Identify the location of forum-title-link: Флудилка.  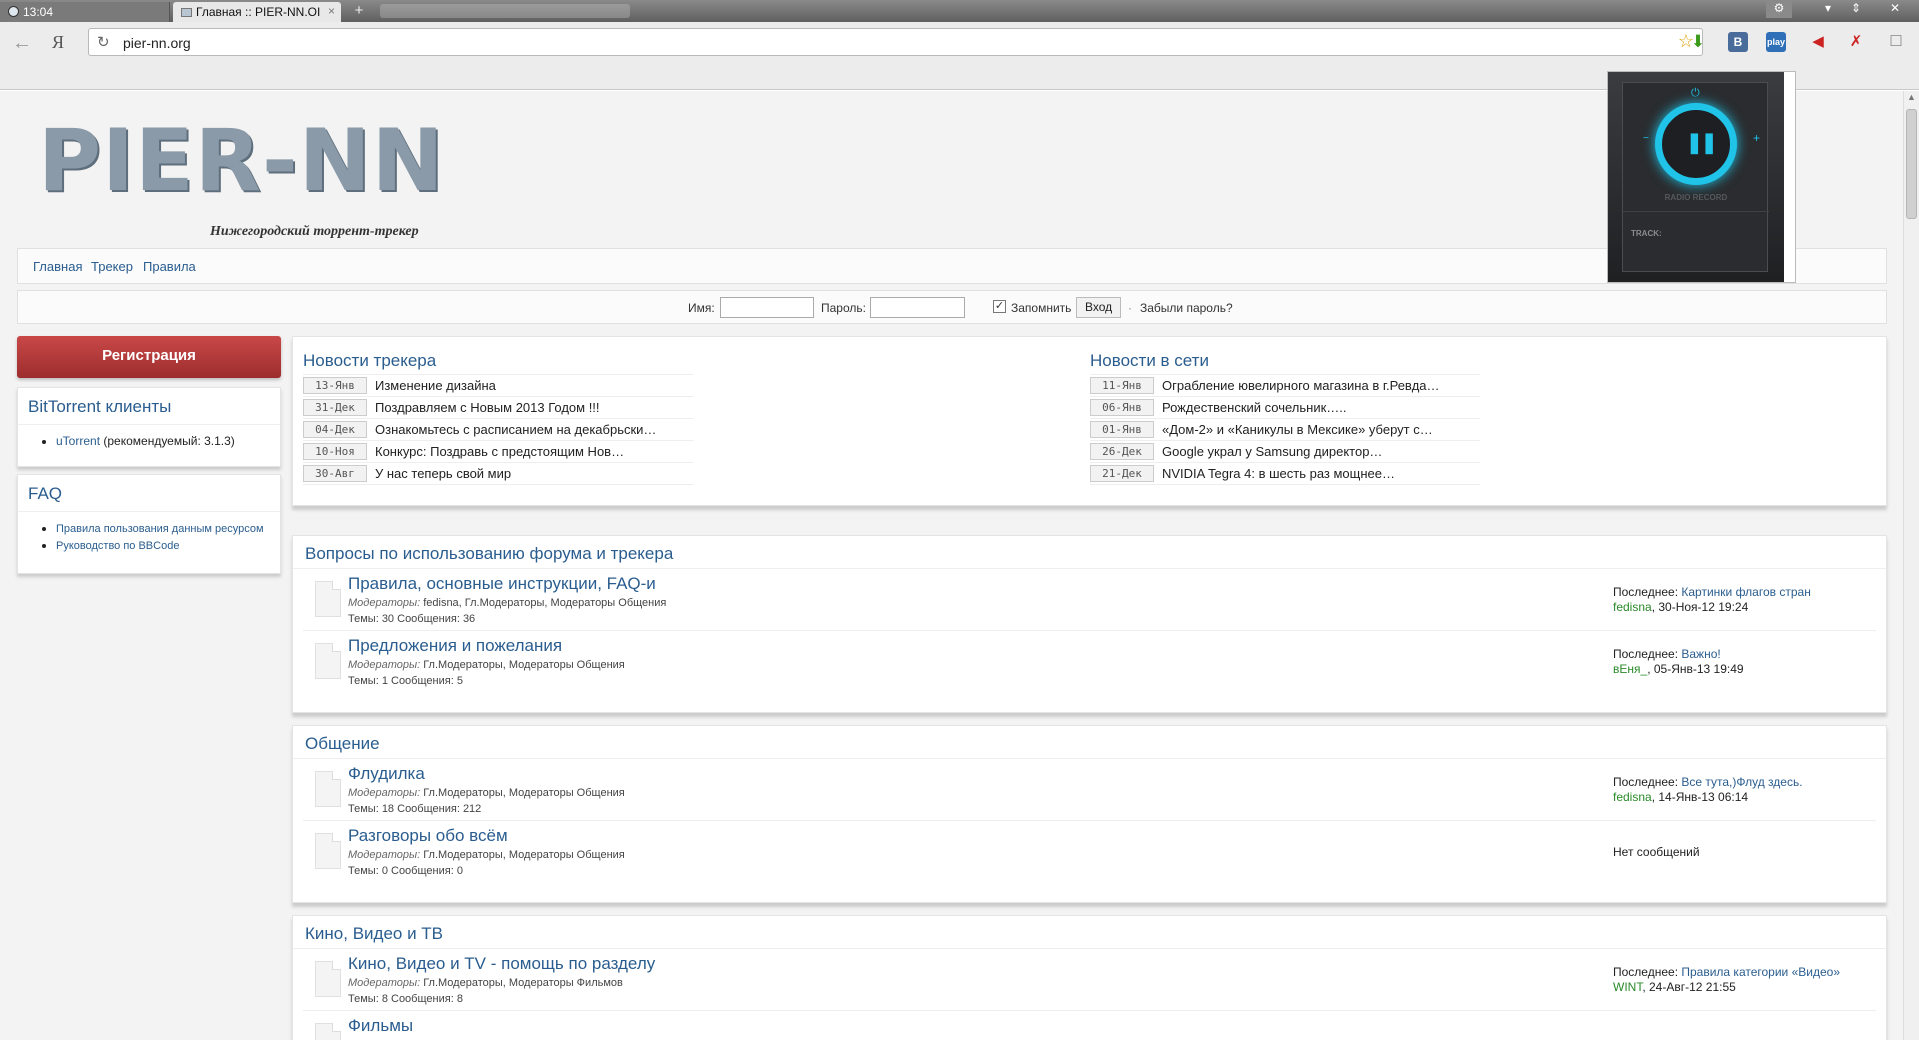
(386, 774).